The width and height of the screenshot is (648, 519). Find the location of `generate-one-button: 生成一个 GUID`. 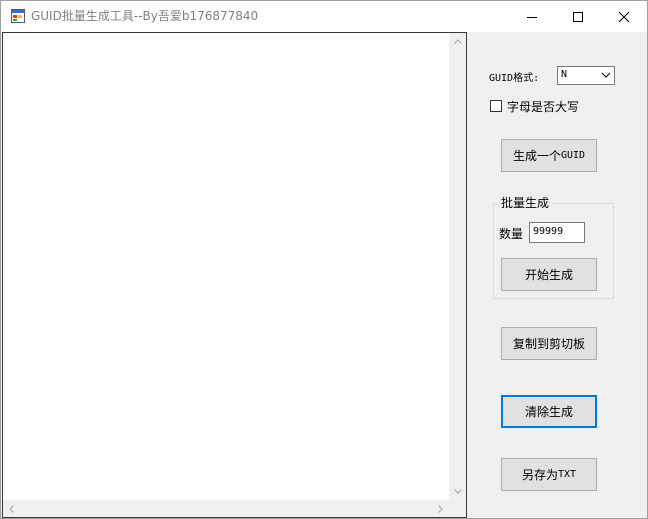

generate-one-button: 生成一个 GUID is located at coordinates (549, 155).